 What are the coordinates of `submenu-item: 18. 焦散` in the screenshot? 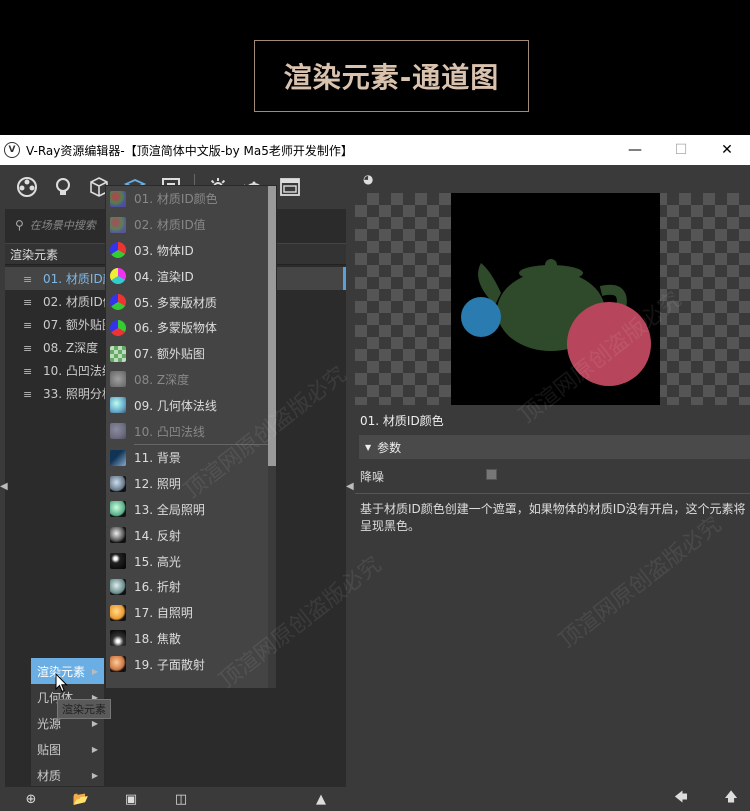 It's located at (191, 639).